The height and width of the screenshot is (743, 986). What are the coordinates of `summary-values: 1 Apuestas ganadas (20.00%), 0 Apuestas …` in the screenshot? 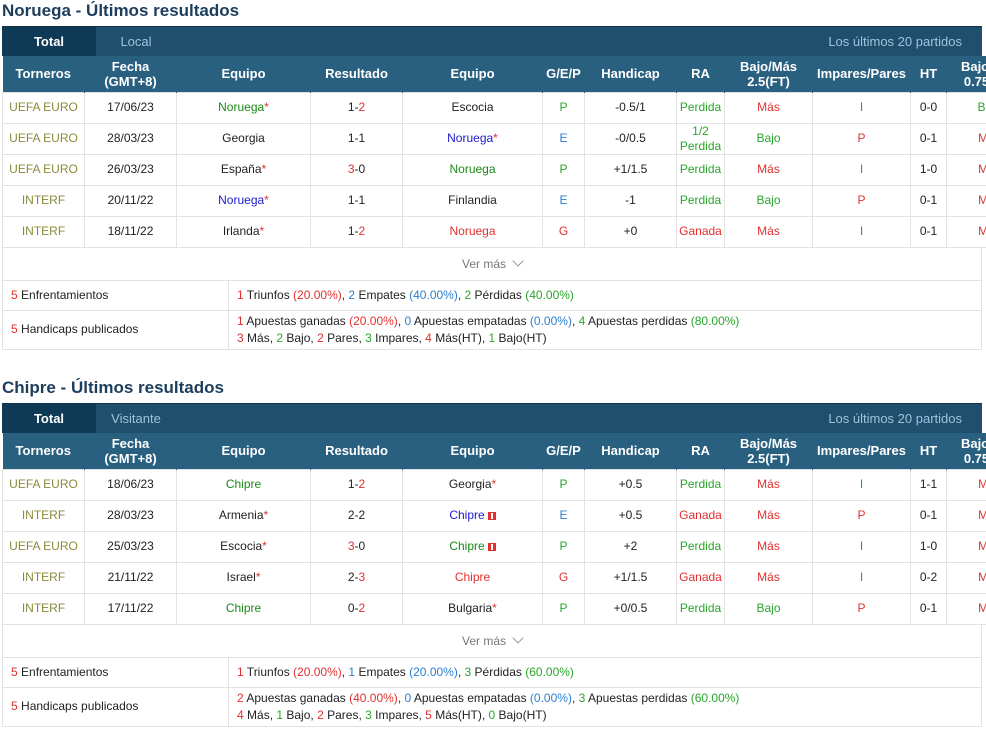 It's located at (605, 329).